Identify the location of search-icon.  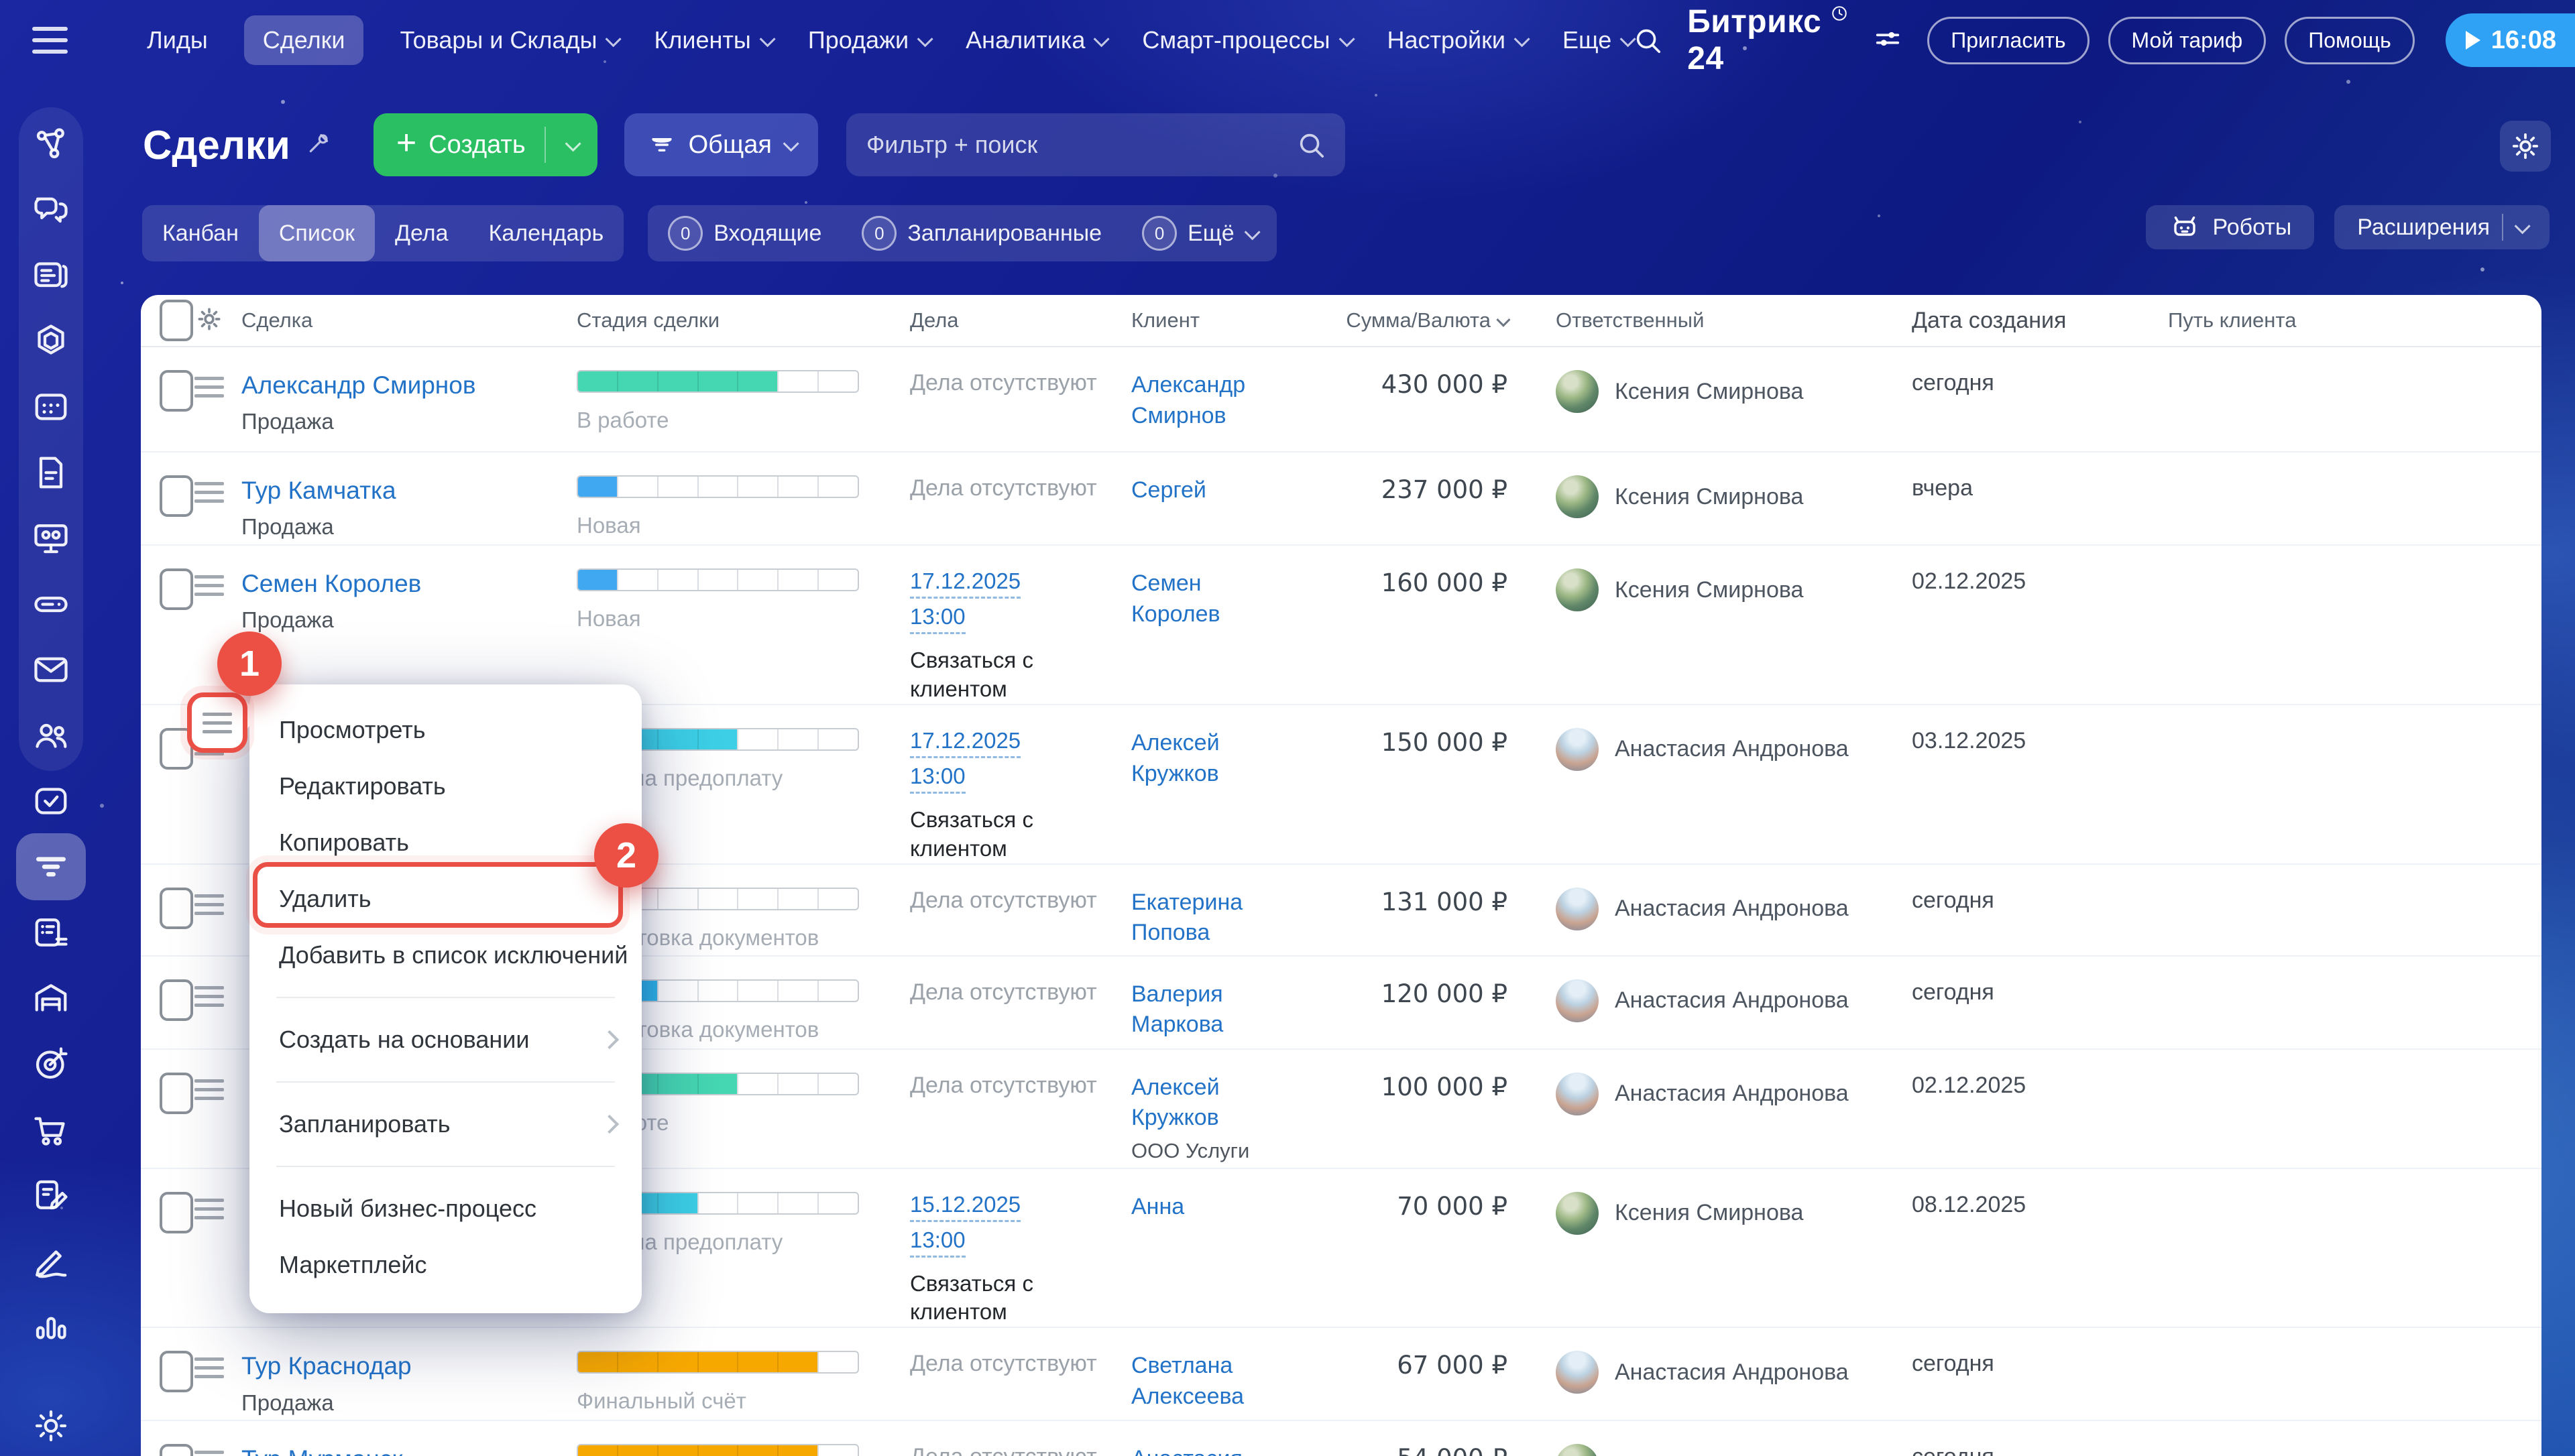
(1647, 40).